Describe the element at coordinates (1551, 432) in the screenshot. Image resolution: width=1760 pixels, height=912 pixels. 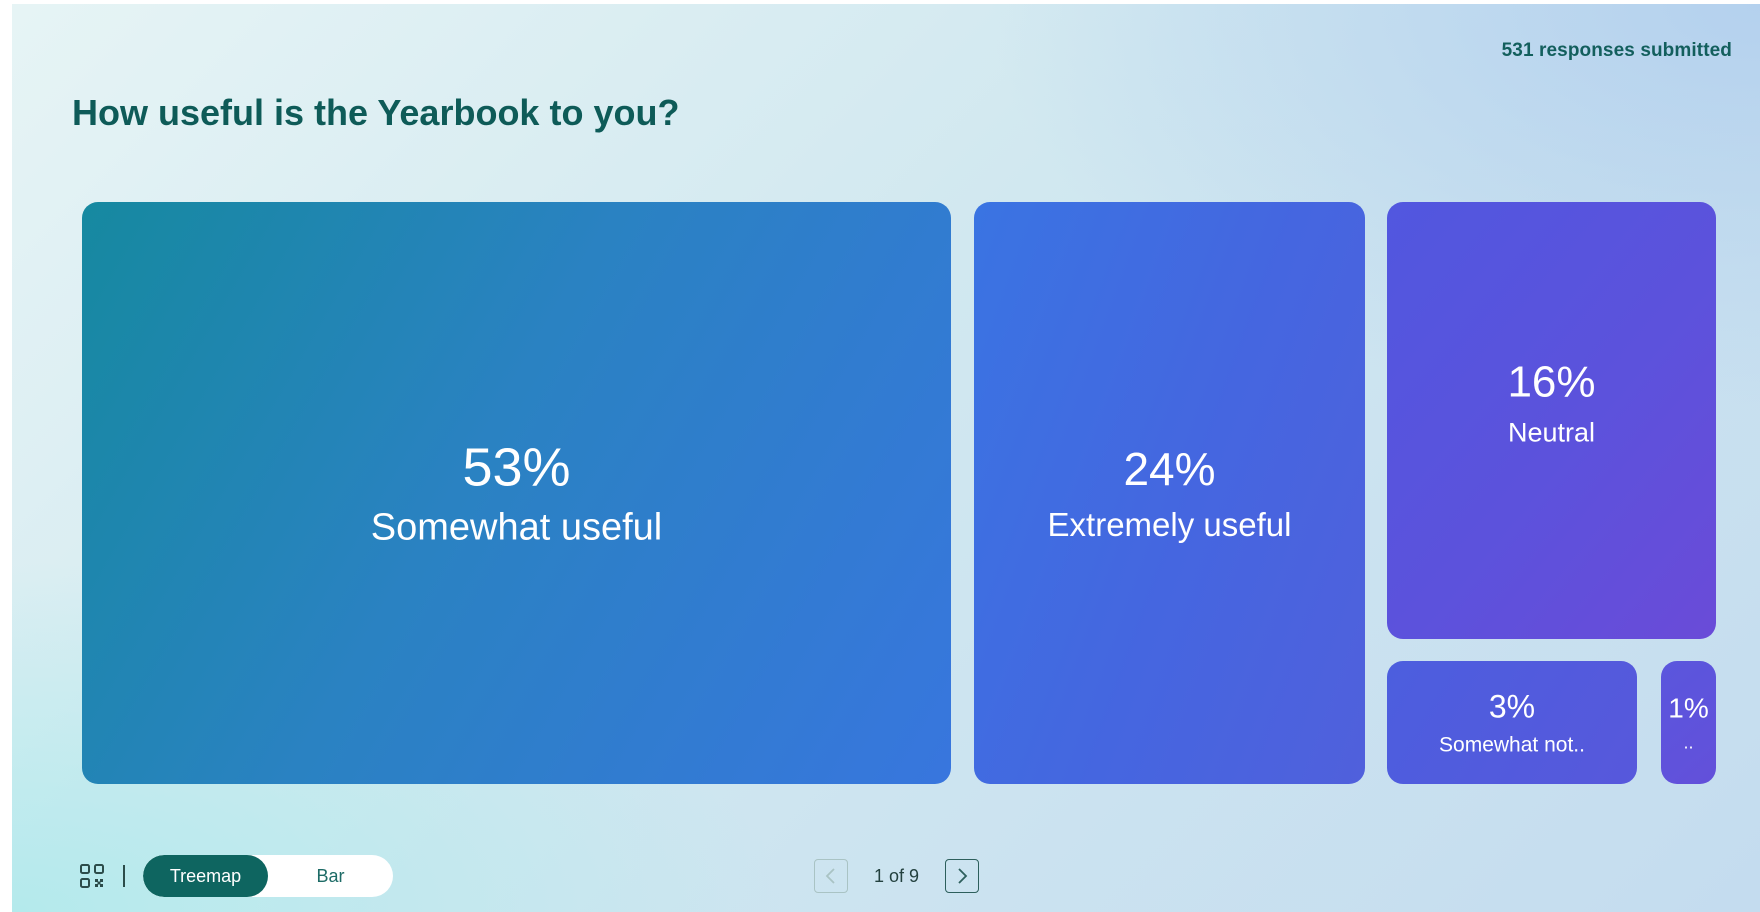
I see `tile-label: Neutral` at that location.